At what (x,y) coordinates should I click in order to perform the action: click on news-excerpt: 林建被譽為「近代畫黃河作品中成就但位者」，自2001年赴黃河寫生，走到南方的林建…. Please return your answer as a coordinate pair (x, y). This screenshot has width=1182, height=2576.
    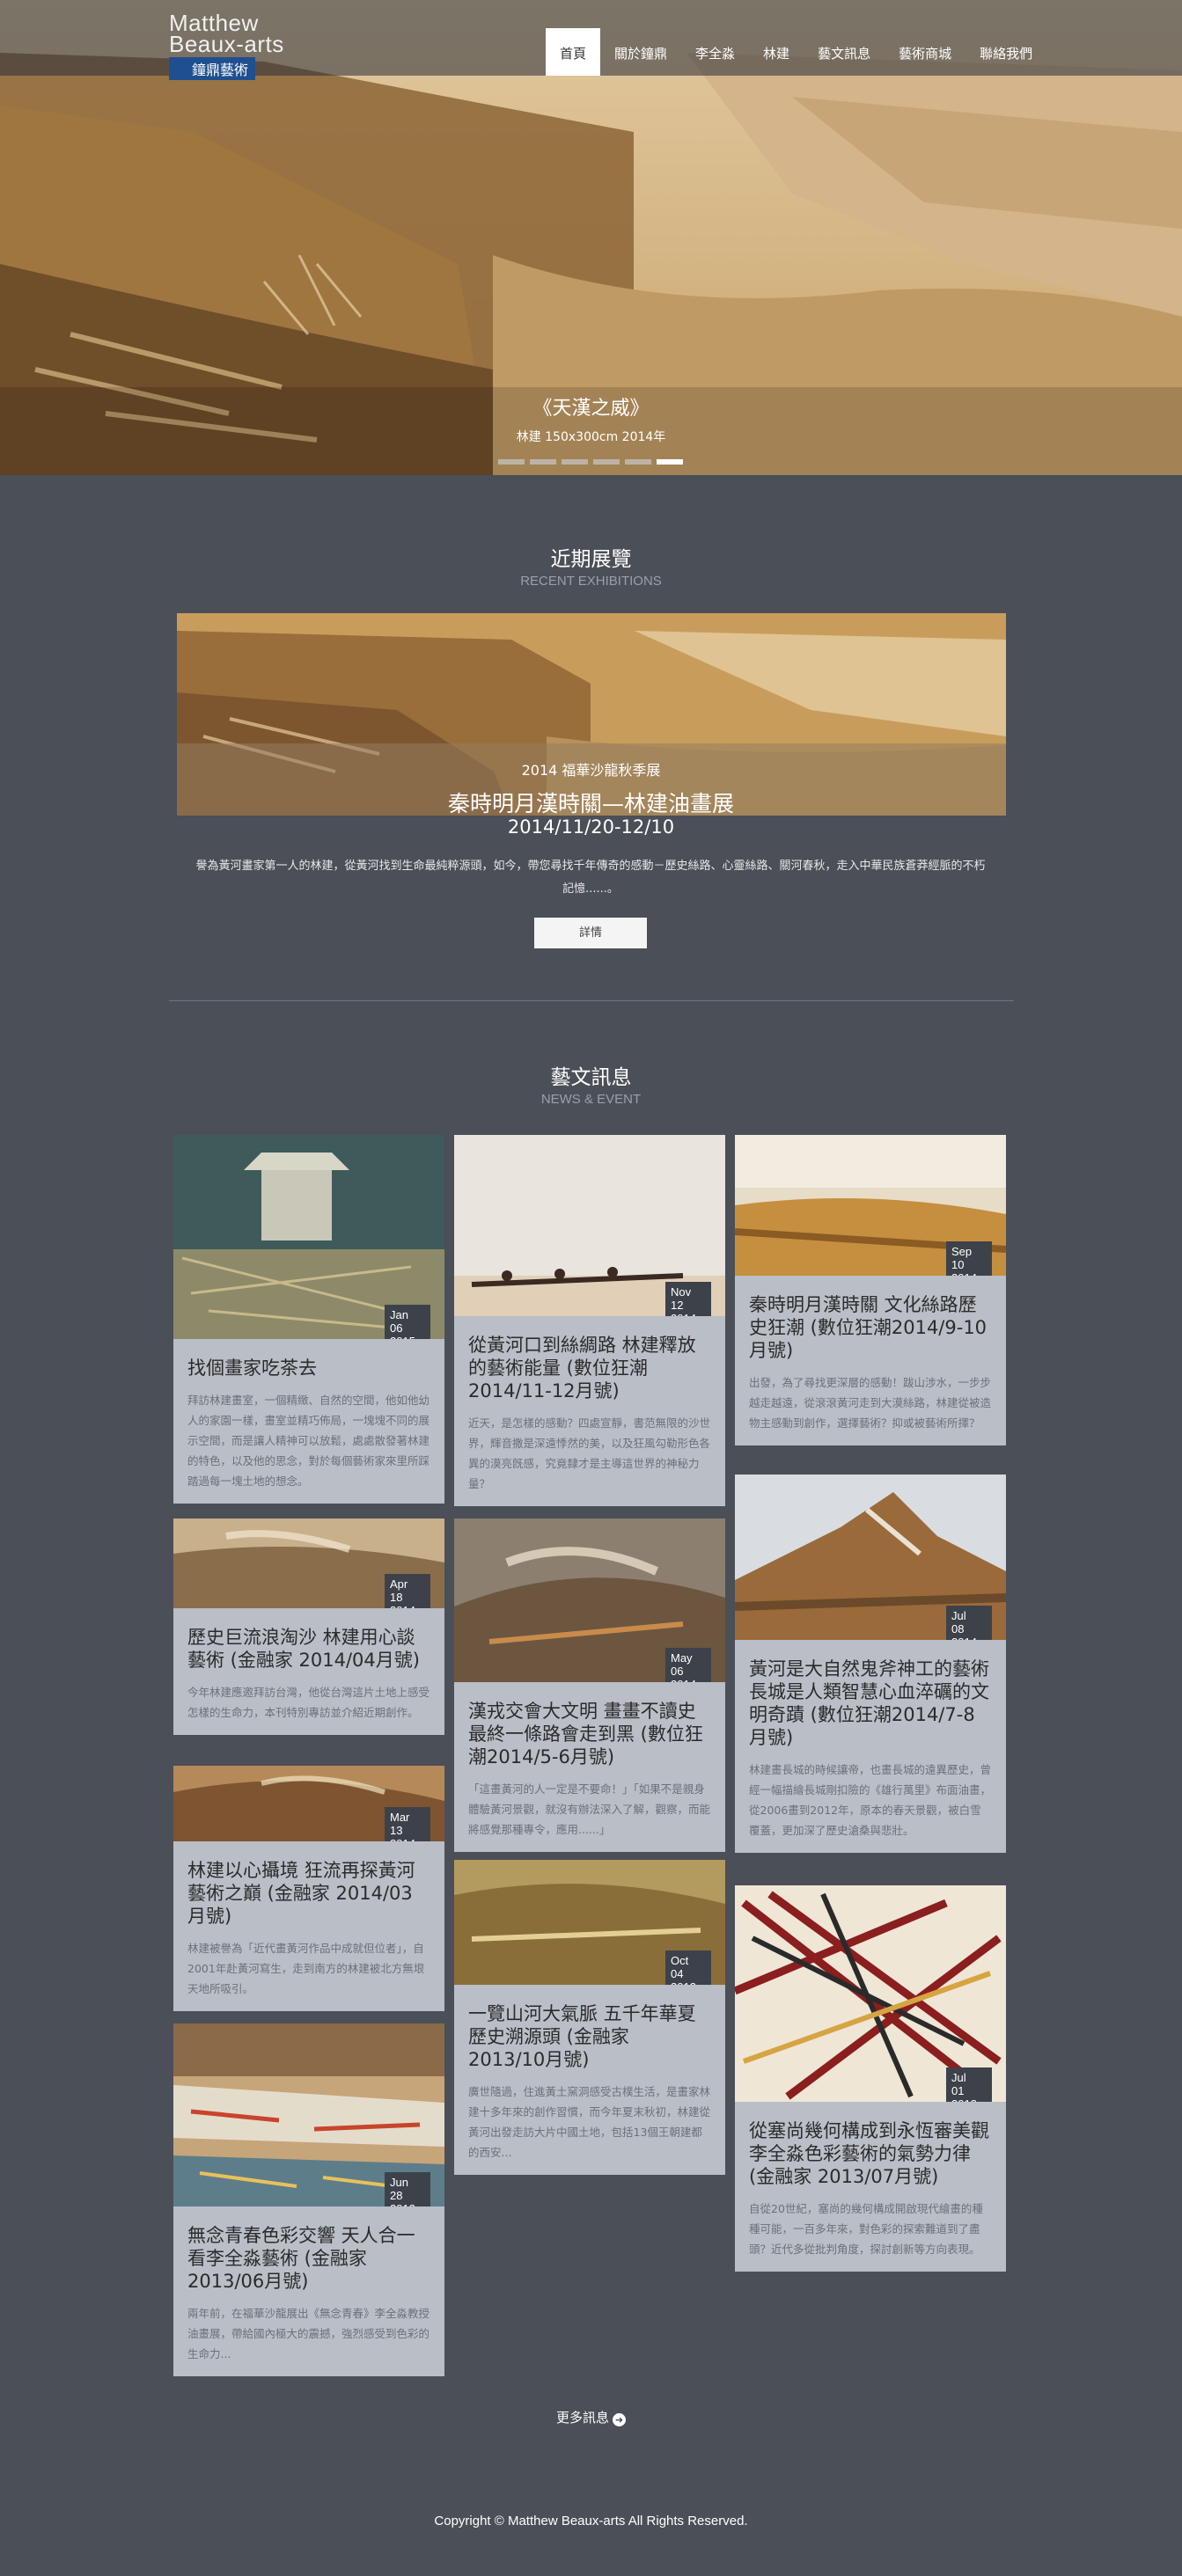
    Looking at the image, I should click on (306, 1968).